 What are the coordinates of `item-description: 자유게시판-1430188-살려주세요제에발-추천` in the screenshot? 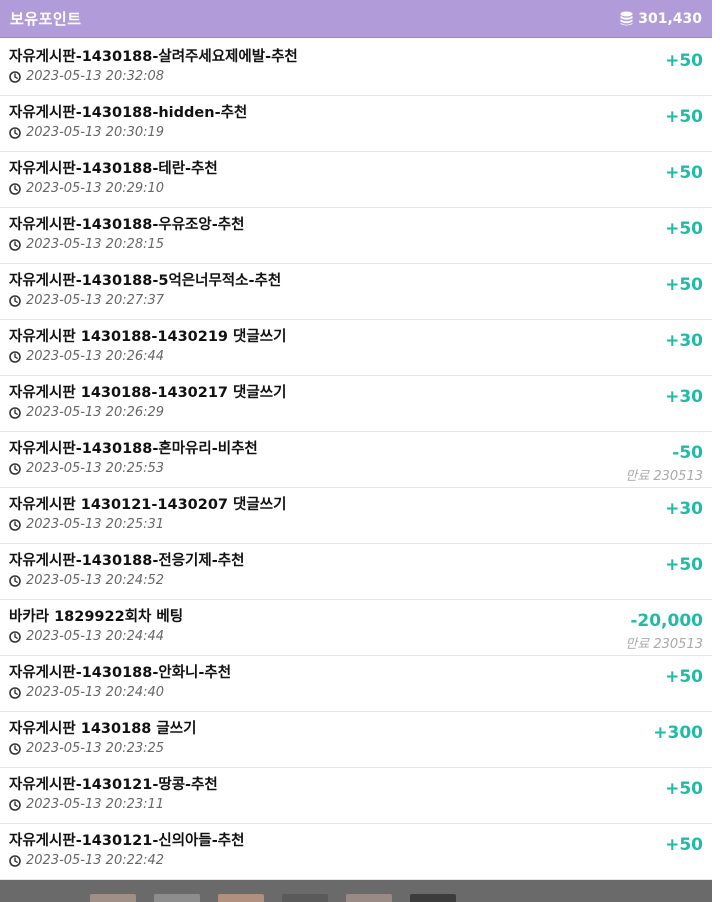 It's located at (153, 57).